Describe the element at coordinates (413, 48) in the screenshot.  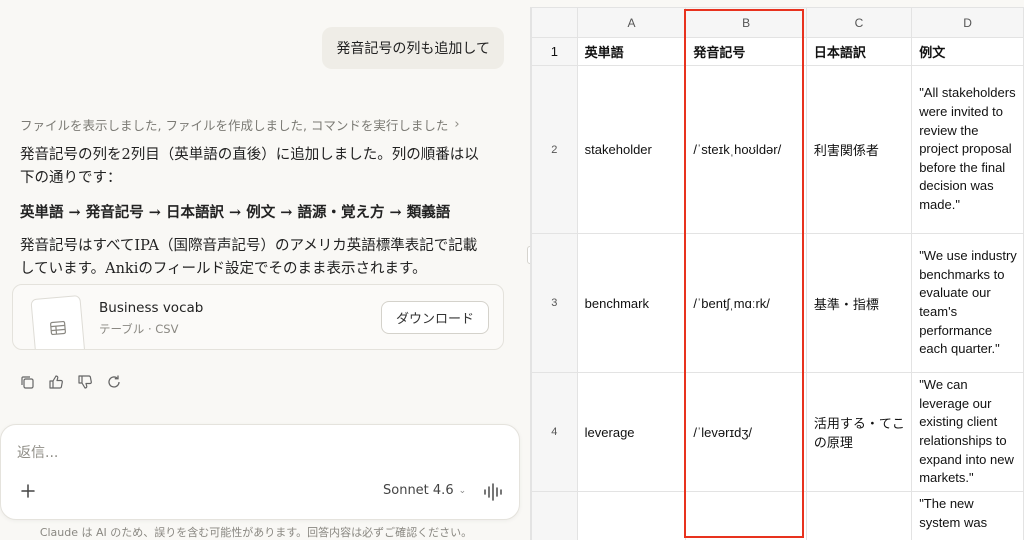
I see `user-message: 発音記号の列も追加して` at that location.